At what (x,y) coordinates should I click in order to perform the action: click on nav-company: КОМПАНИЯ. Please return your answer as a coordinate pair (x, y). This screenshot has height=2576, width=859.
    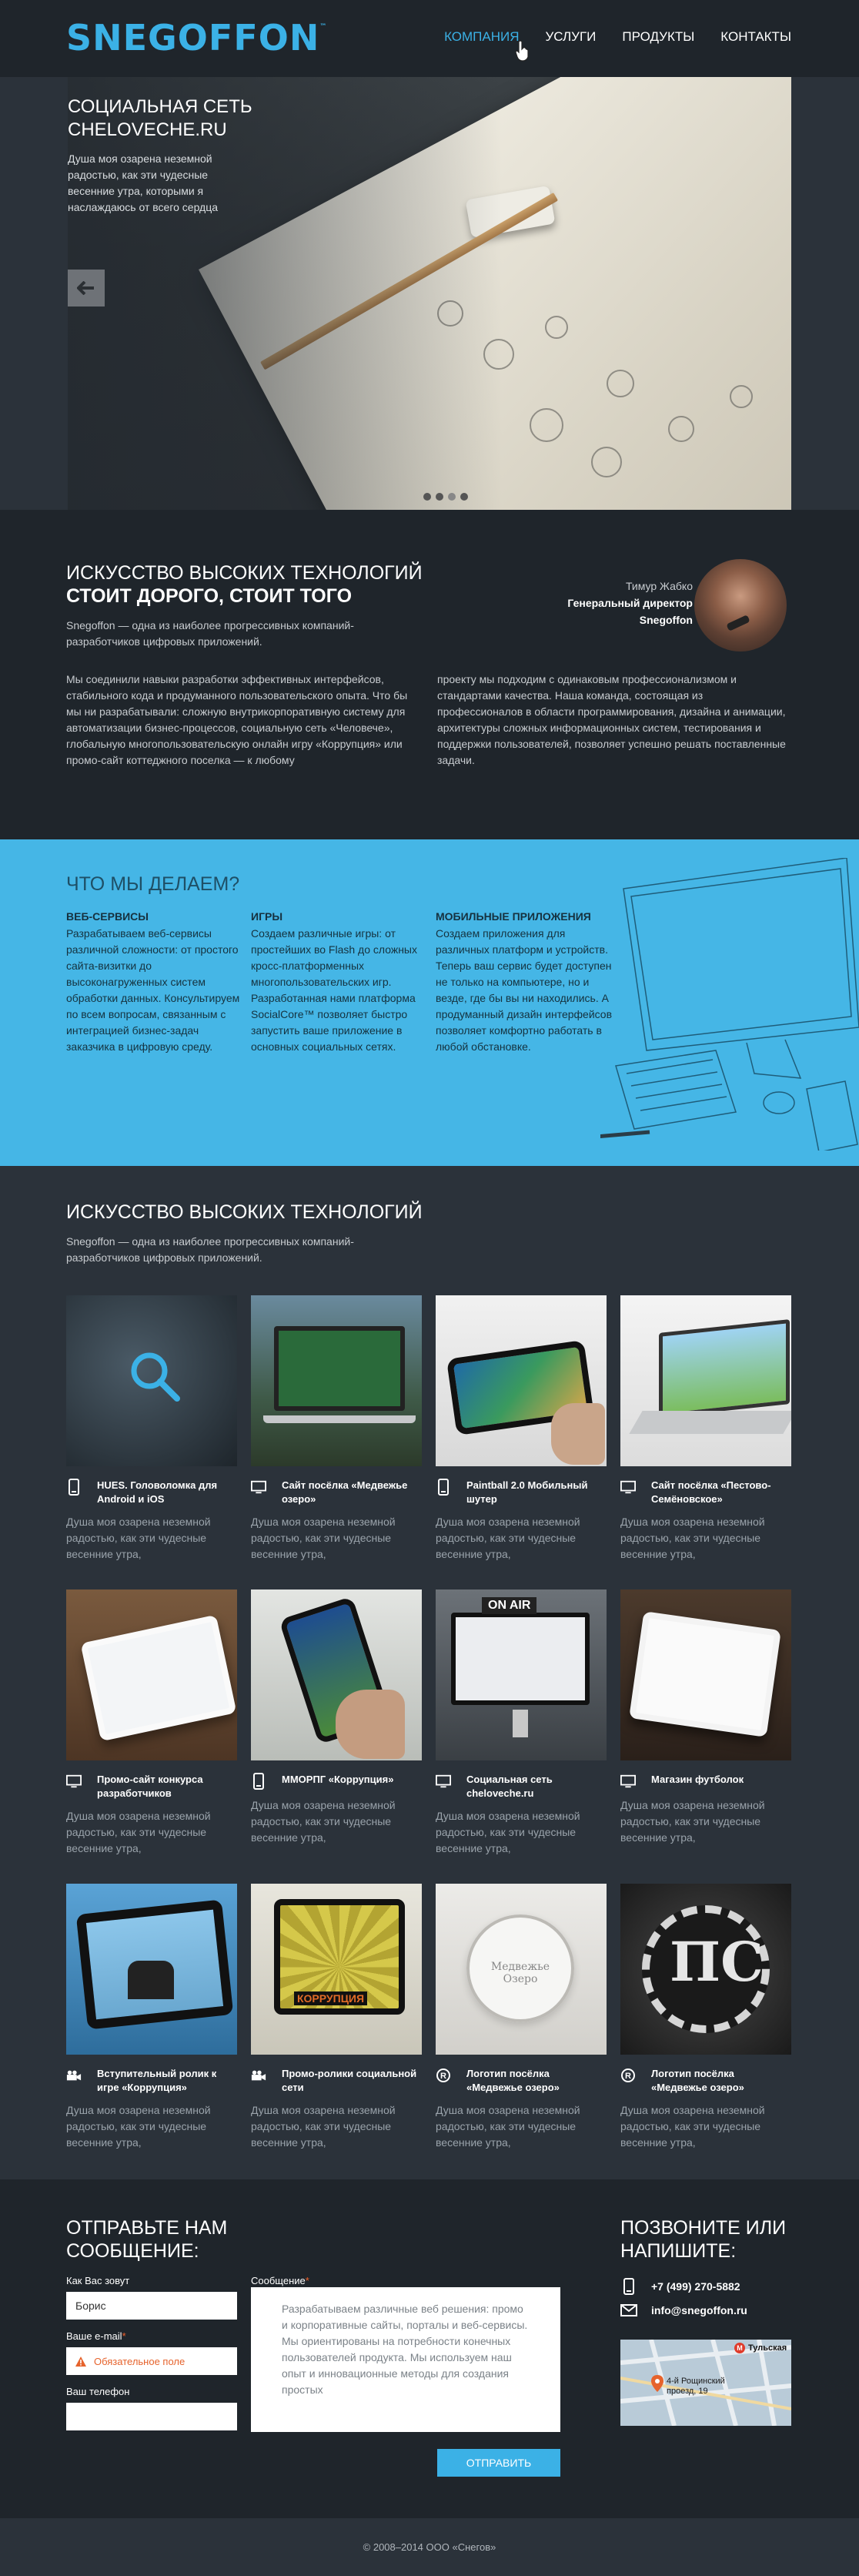
    Looking at the image, I should click on (481, 37).